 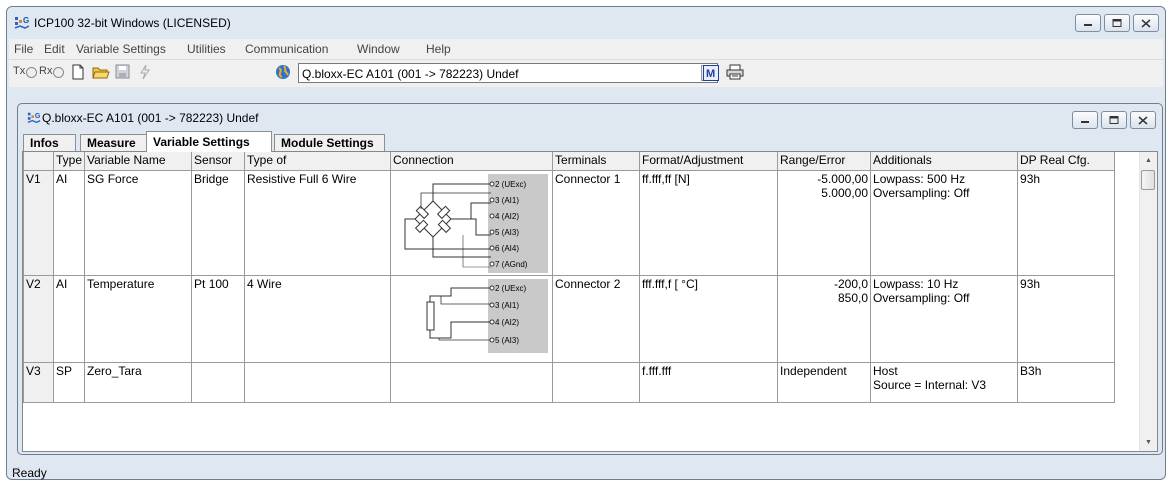 What do you see at coordinates (472, 319) in the screenshot?
I see `cell-connection: 2 (UExc) 3 (AI1) 4 (AI2) 5 (AI3)` at bounding box center [472, 319].